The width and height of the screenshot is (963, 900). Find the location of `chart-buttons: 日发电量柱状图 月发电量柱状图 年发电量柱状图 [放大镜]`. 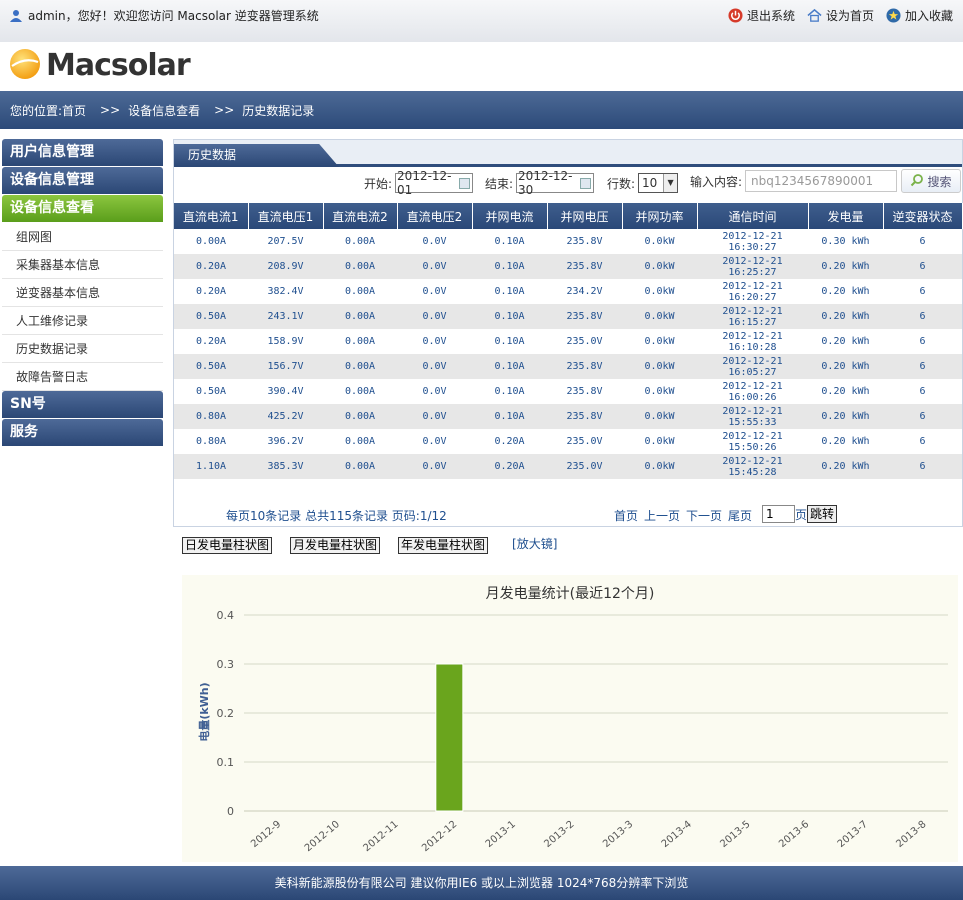

chart-buttons: 日发电量柱状图 月发电量柱状图 年发电量柱状图 [放大镜] is located at coordinates (369, 545).